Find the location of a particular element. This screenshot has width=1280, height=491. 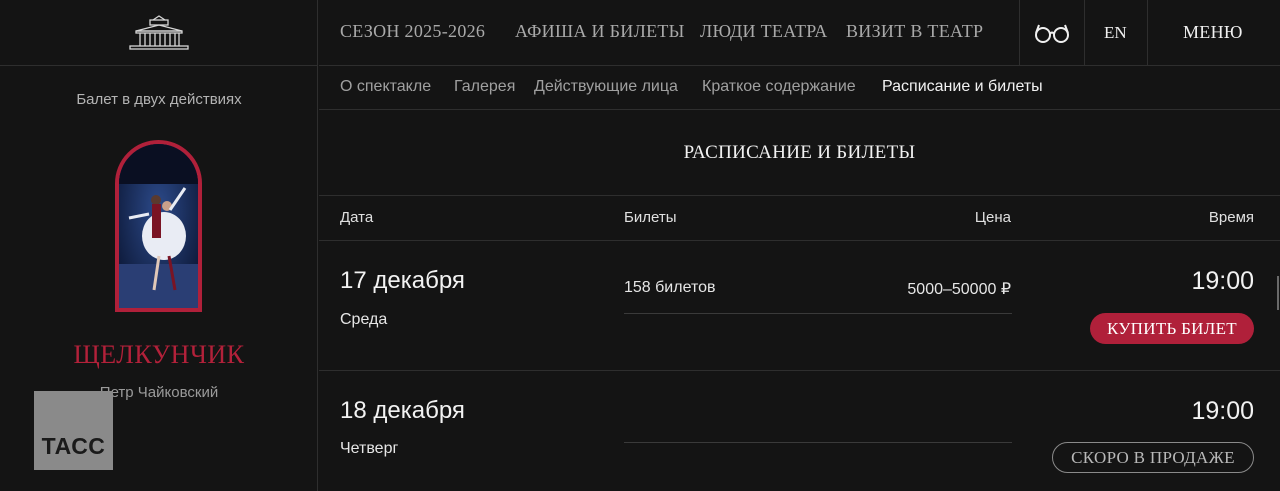

row-weekday: Среда is located at coordinates (364, 319).